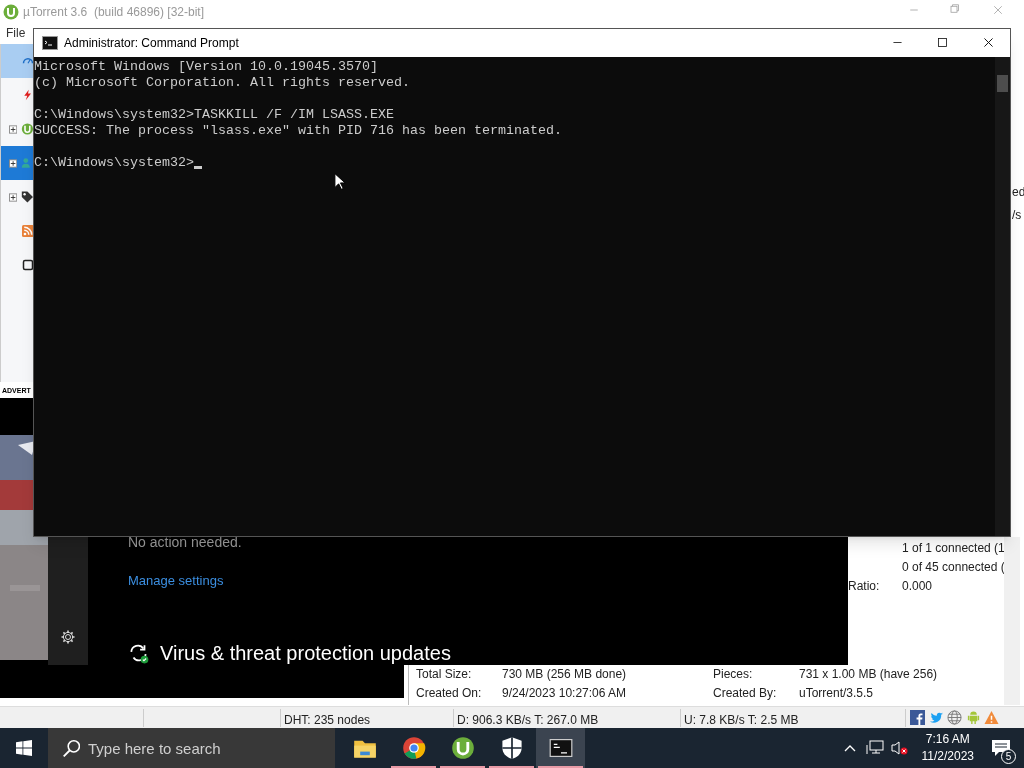 The image size is (1024, 768). What do you see at coordinates (68, 637) in the screenshot?
I see `settings-icon` at bounding box center [68, 637].